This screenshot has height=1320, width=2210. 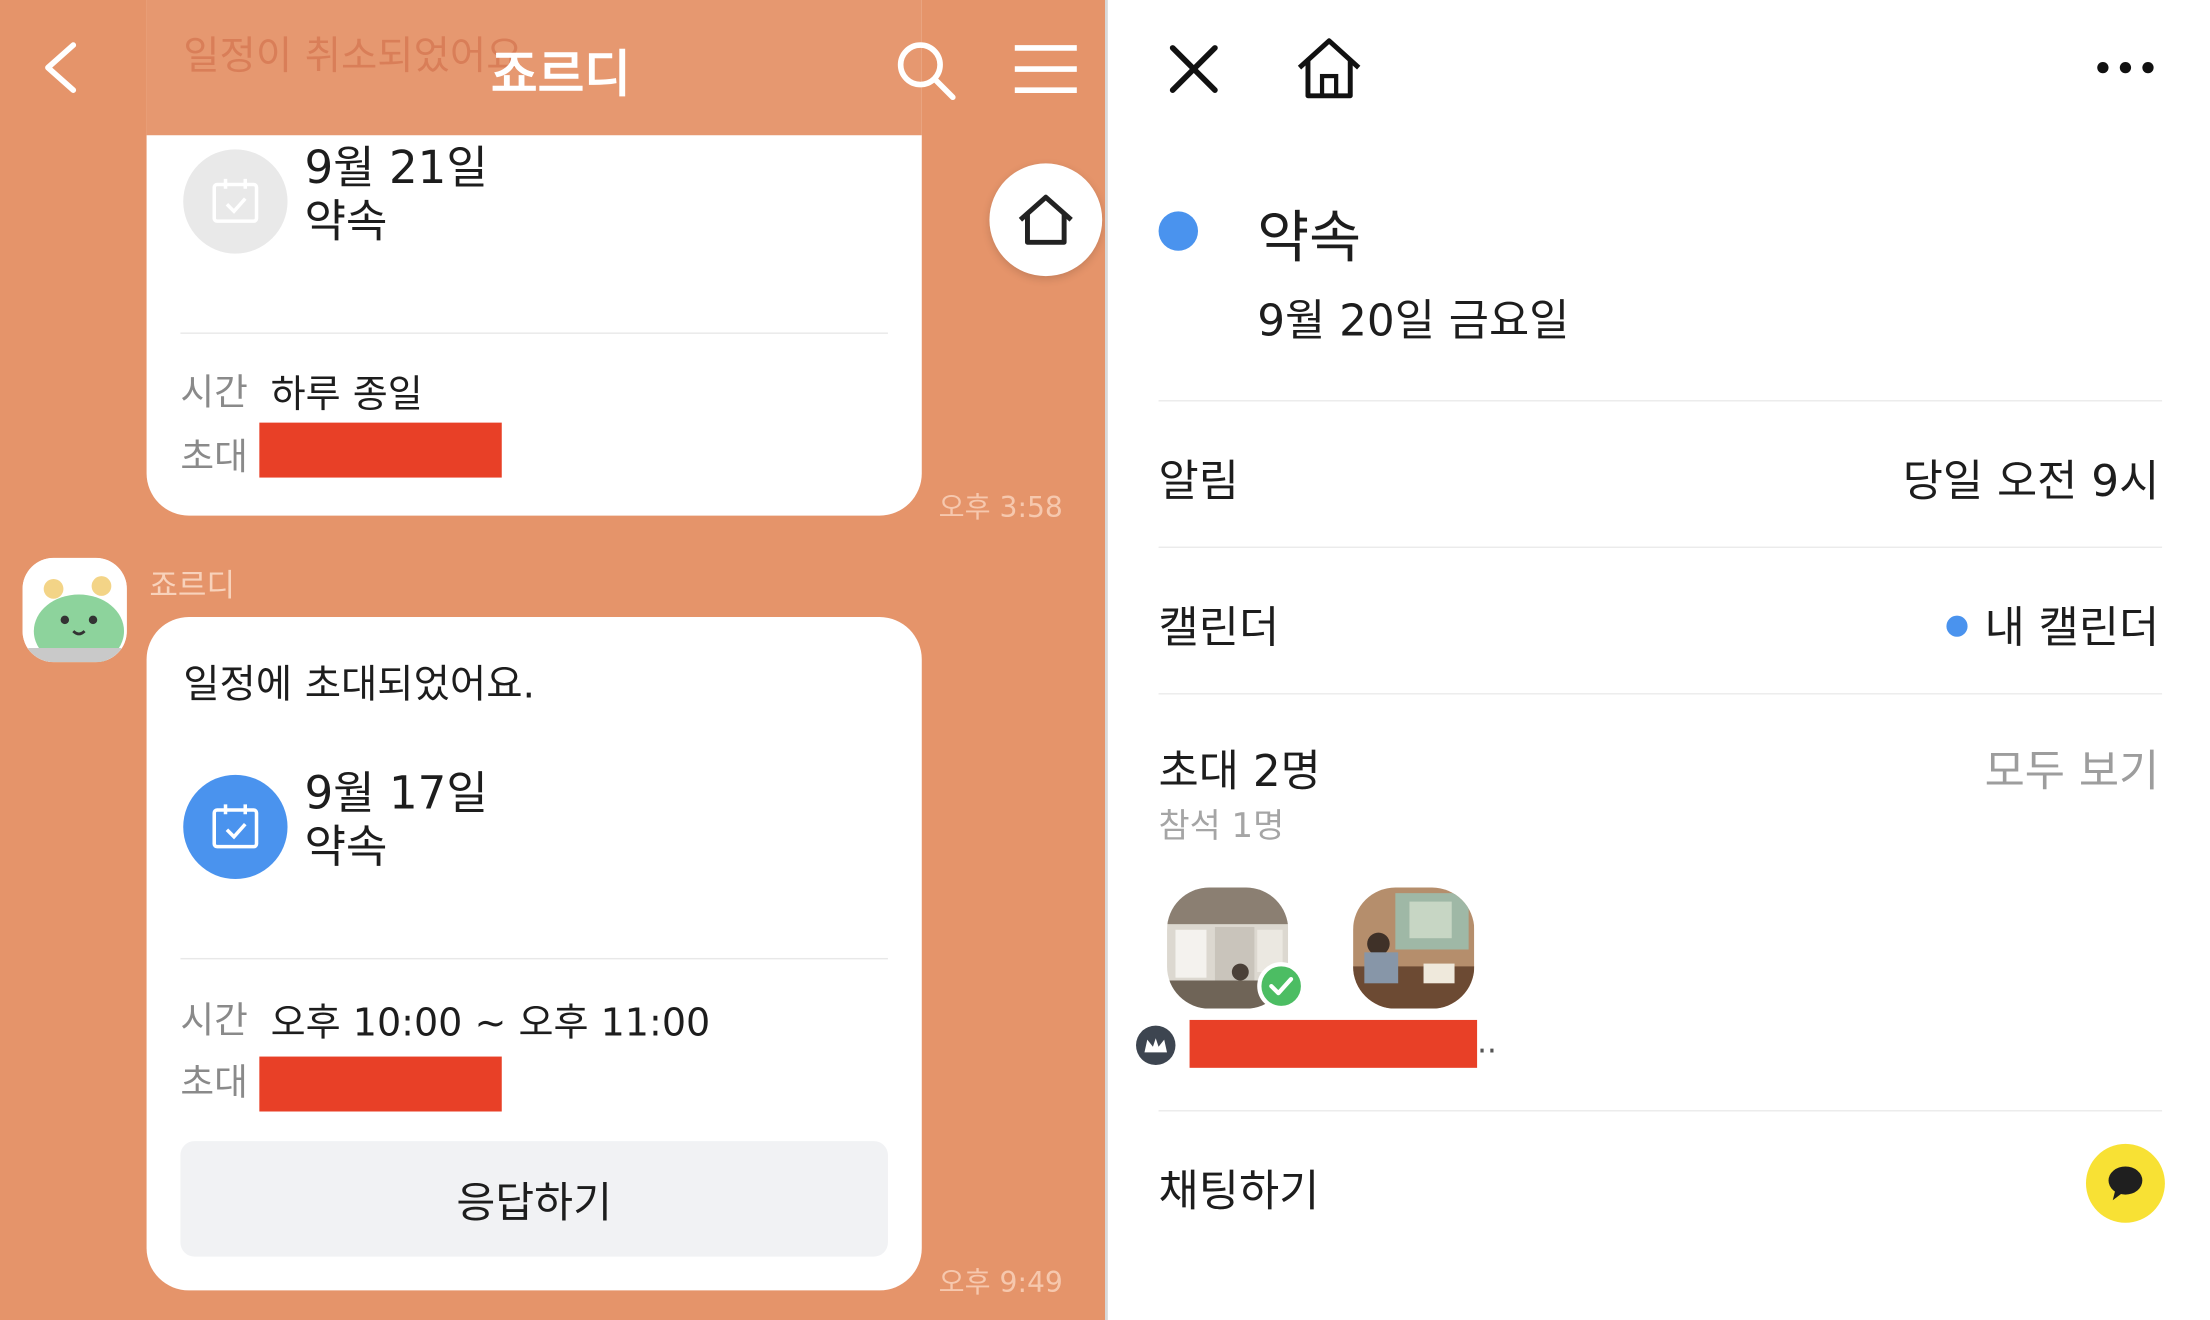 I want to click on hamburger-icon, so click(x=1045, y=69).